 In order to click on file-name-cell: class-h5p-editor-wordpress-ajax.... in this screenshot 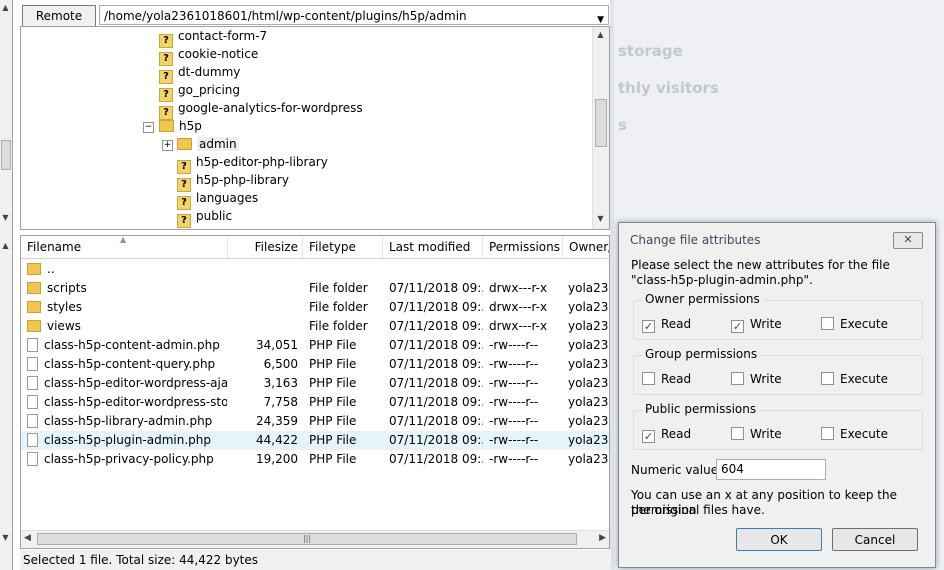, I will do `click(127, 383)`.